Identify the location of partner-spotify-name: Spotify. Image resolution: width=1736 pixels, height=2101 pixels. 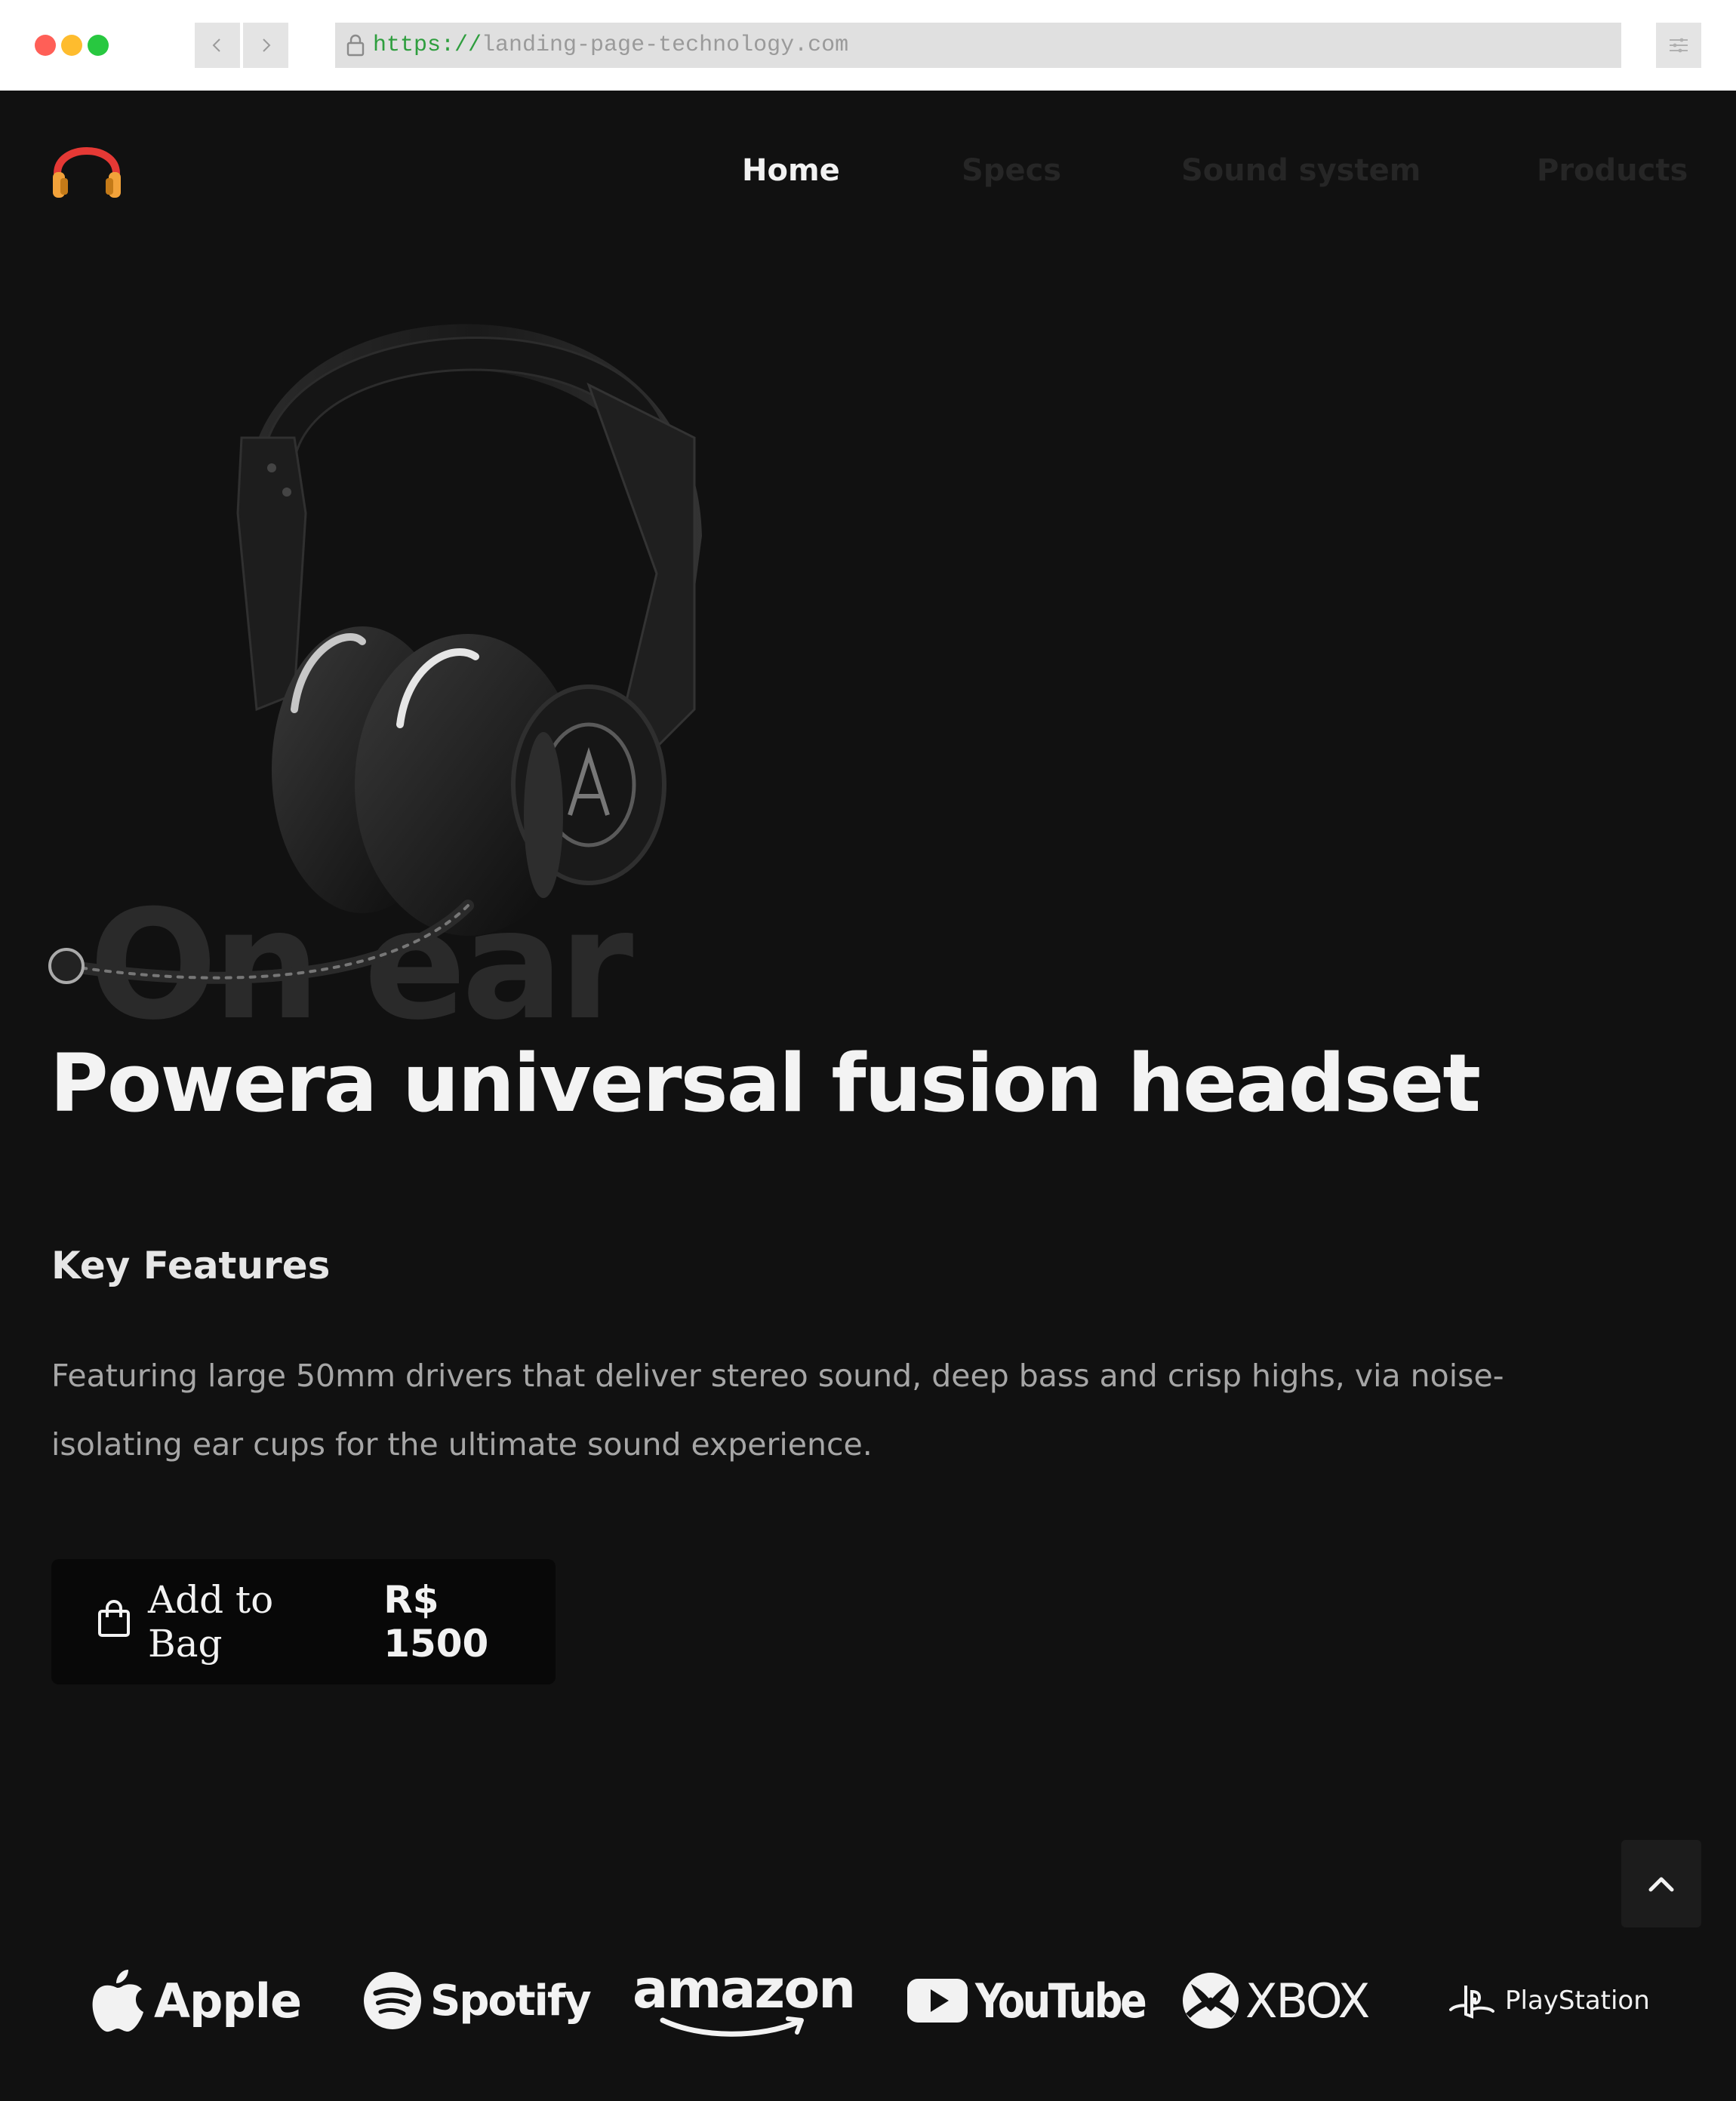
(511, 2001).